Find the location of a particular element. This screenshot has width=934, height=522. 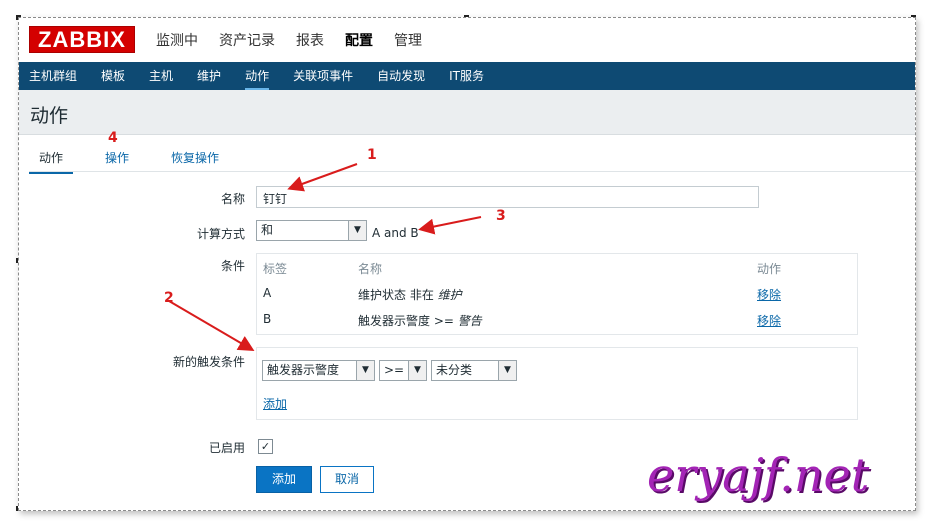

watermark: eryajf.net is located at coordinates (758, 475).